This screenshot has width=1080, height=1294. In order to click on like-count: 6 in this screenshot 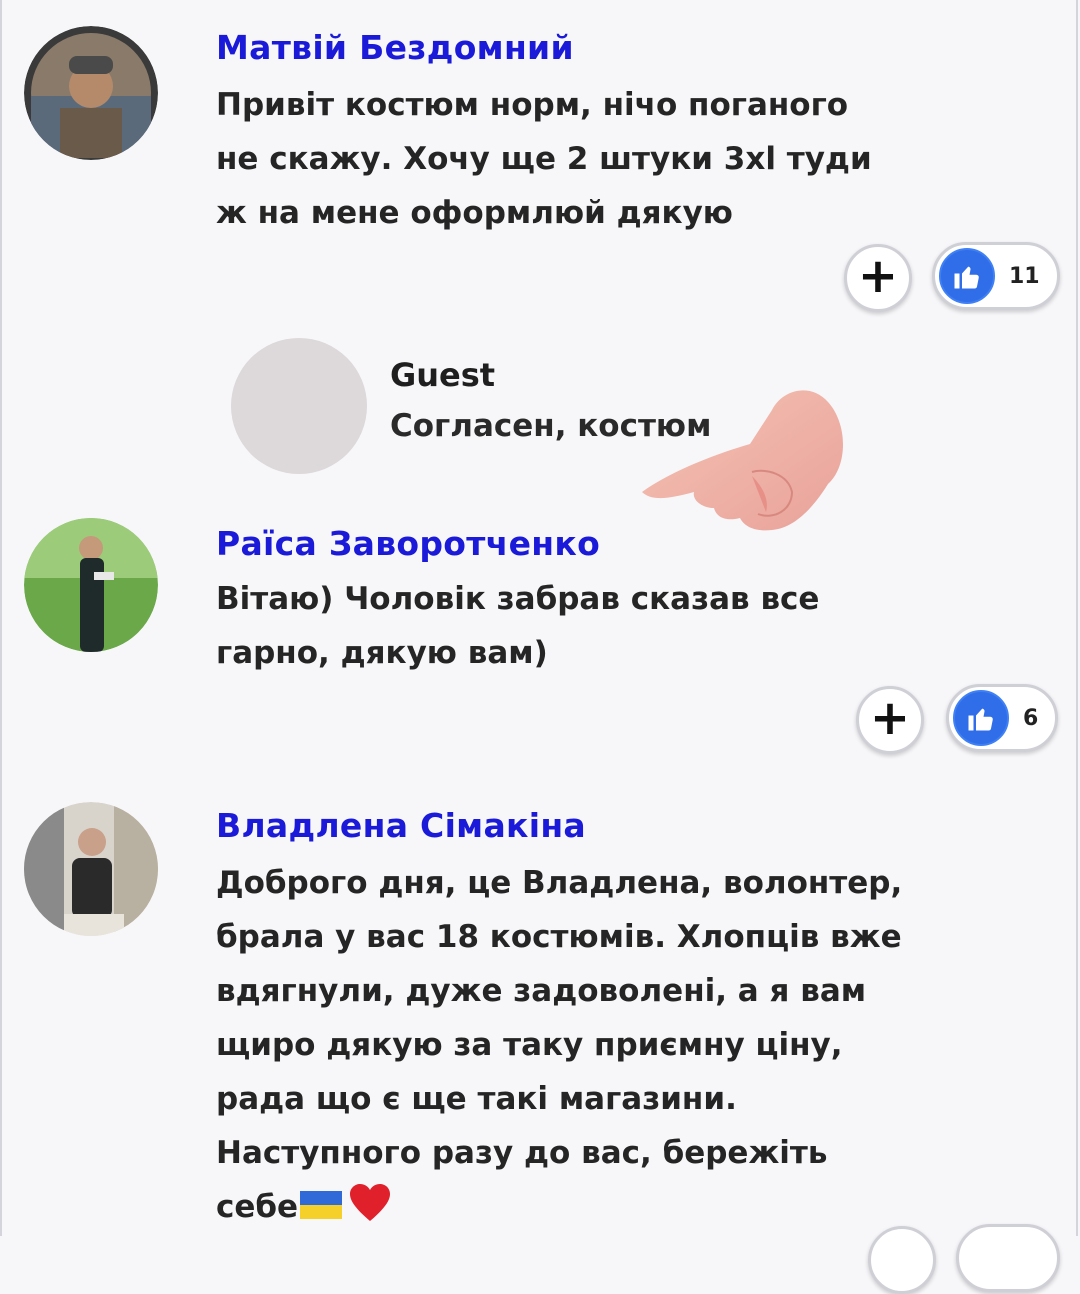, I will do `click(1031, 718)`.